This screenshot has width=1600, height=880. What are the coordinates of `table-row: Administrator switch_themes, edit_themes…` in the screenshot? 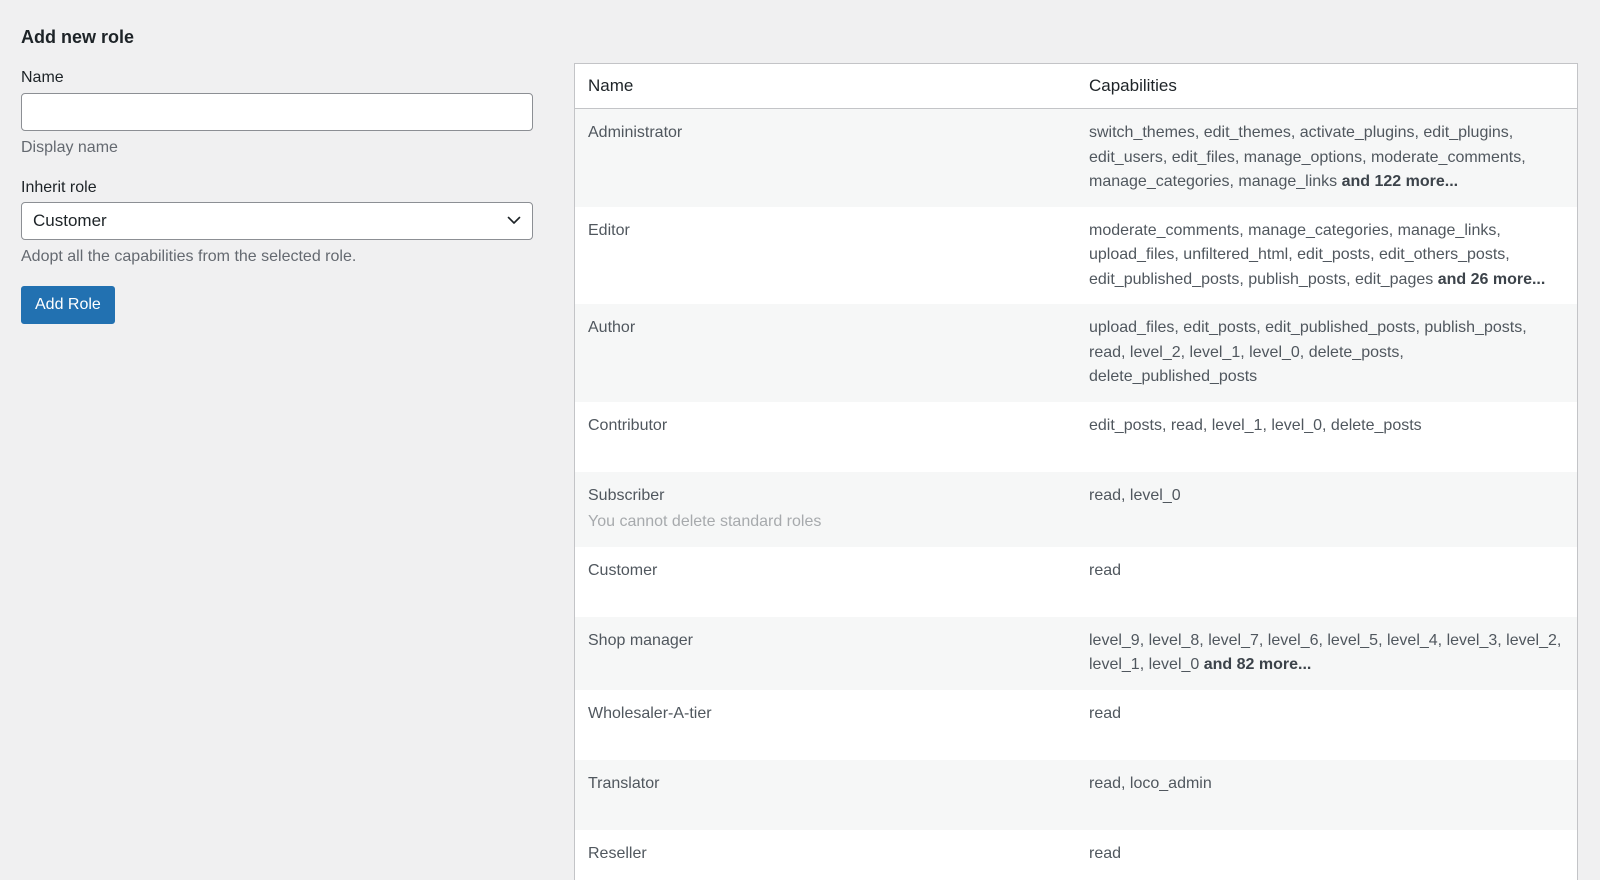 It's located at (1076, 157).